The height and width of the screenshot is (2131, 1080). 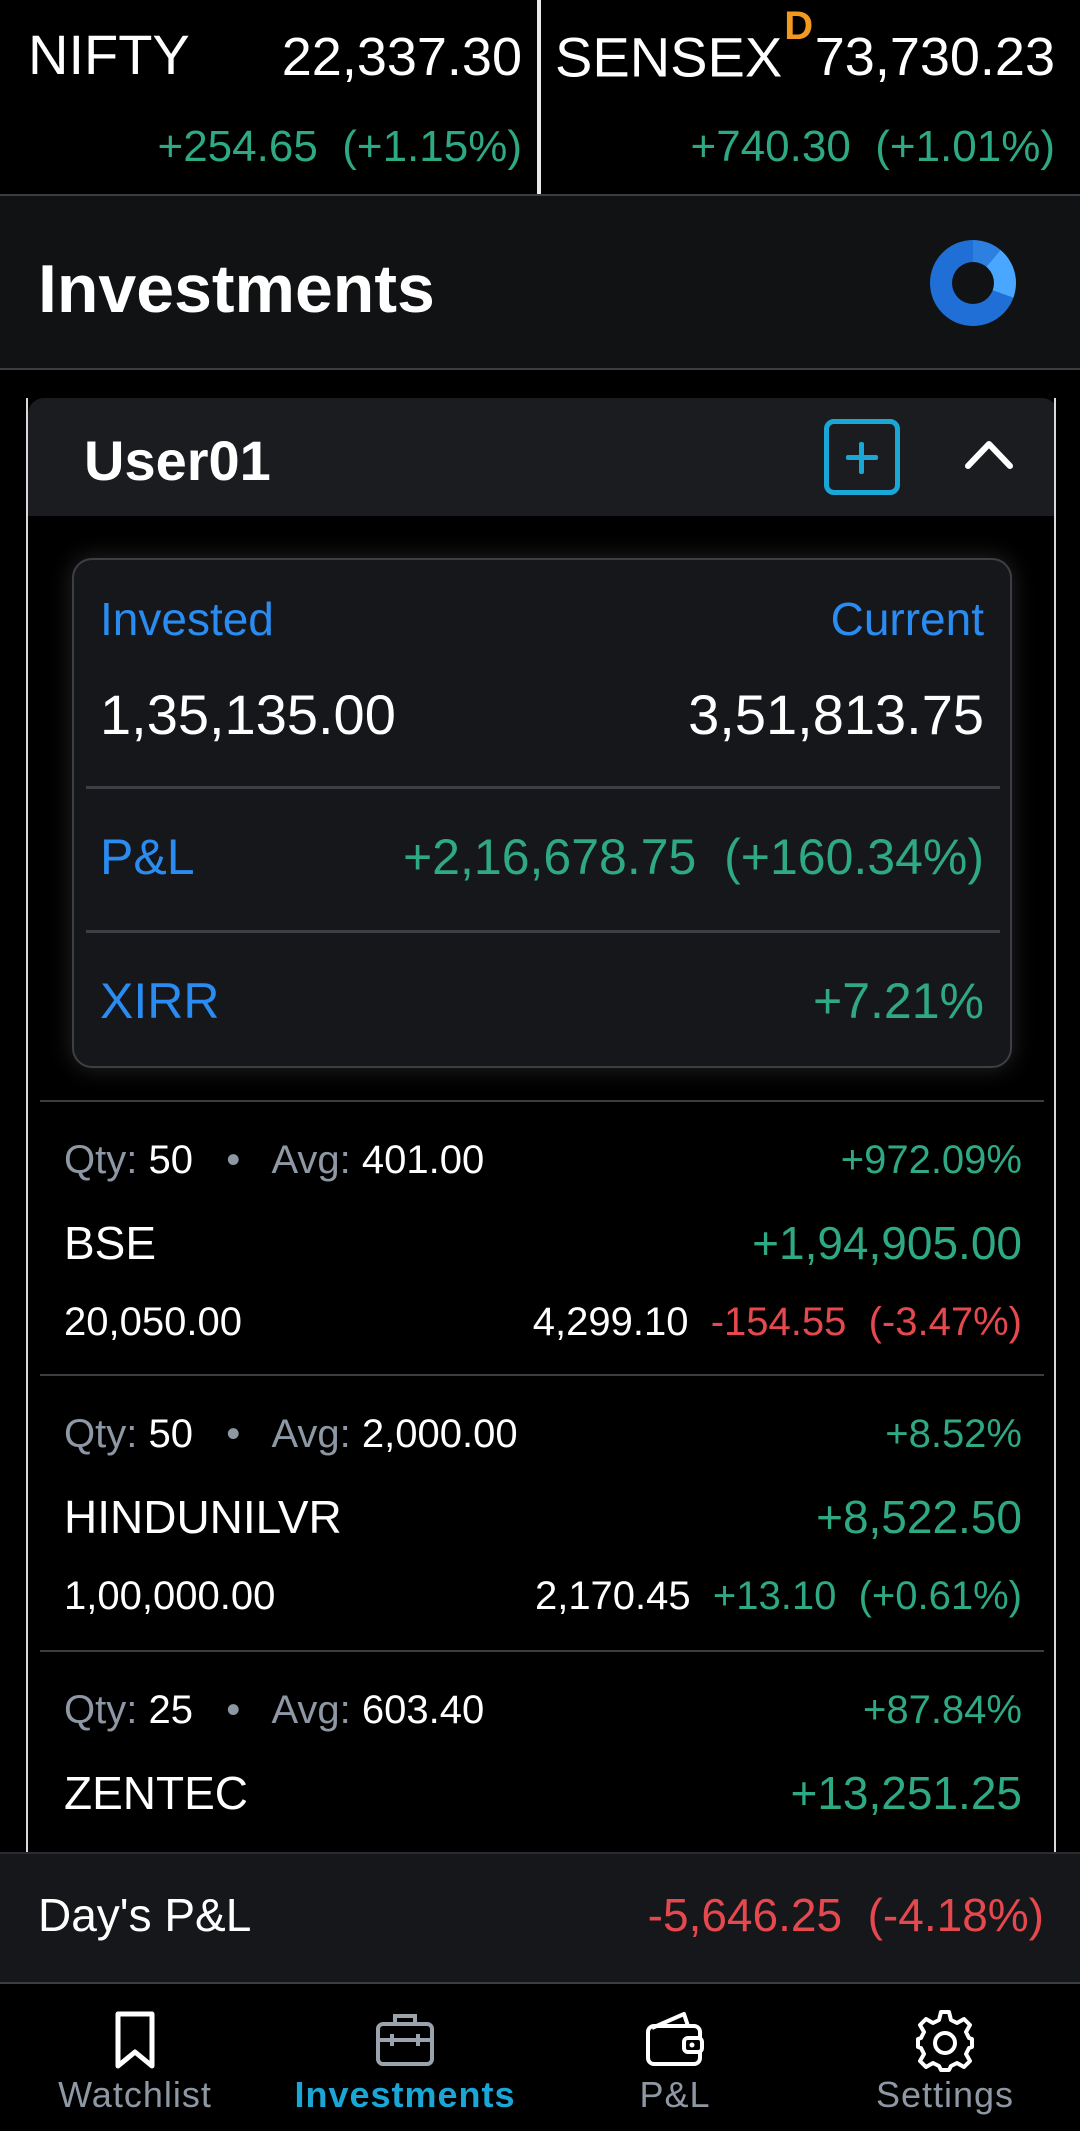 I want to click on user-card-header: User01, so click(x=541, y=457).